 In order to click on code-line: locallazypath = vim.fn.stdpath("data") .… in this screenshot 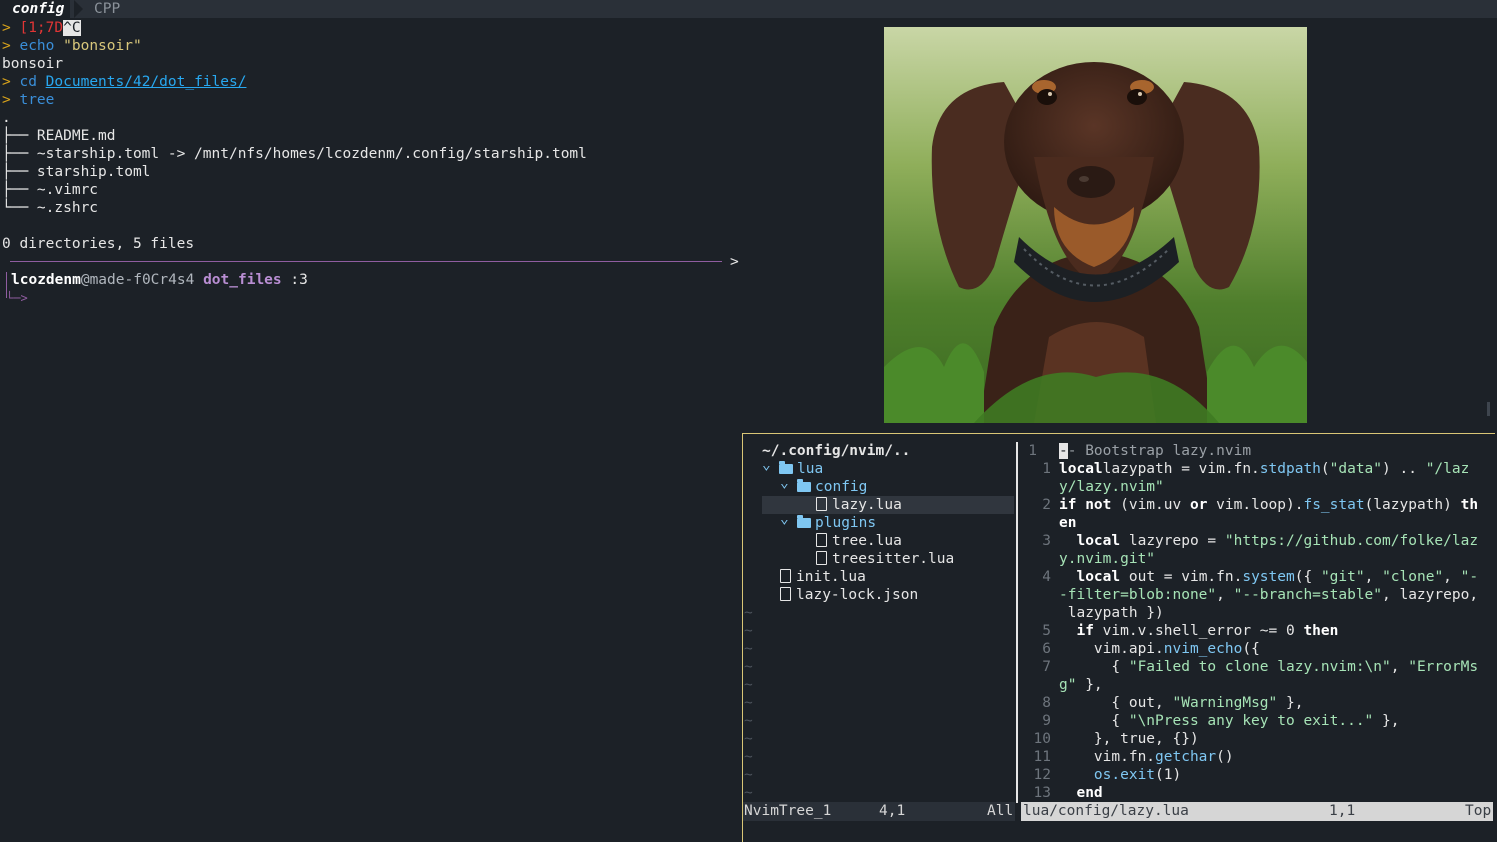, I will do `click(1264, 469)`.